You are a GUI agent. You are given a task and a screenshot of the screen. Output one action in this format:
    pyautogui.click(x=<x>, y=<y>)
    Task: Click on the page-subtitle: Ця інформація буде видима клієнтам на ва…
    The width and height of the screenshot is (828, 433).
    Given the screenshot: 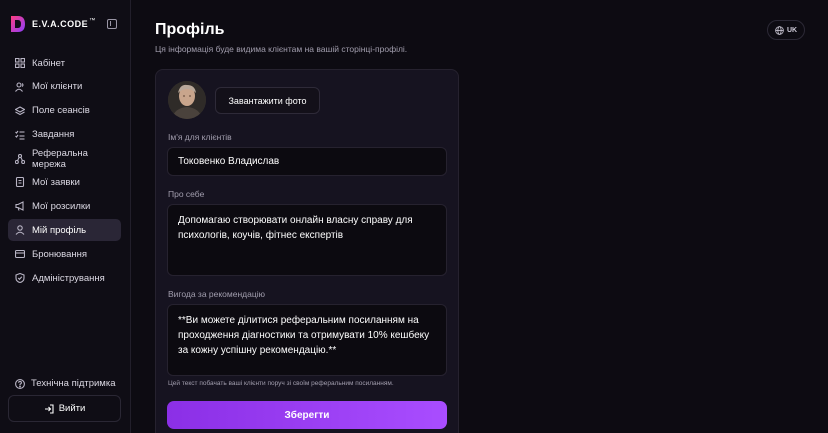 What is the action you would take?
    pyautogui.click(x=281, y=49)
    